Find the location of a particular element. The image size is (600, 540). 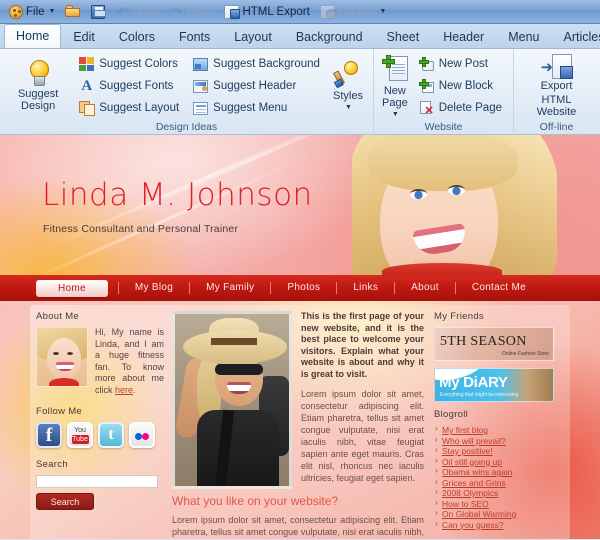

tab-layout: Layout is located at coordinates (253, 37).